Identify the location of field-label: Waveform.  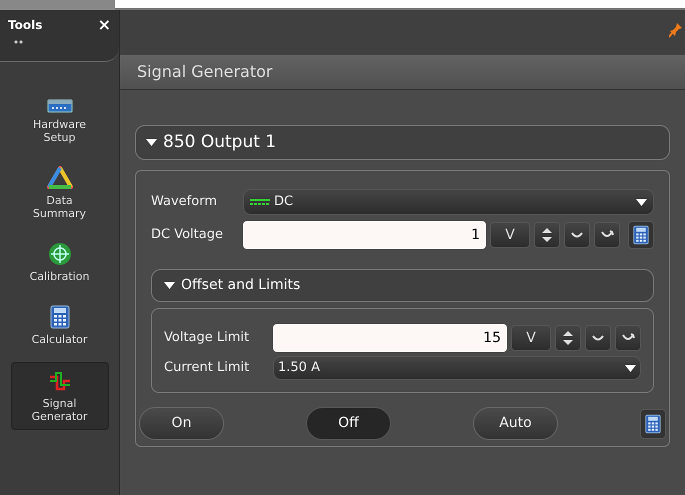
(184, 202).